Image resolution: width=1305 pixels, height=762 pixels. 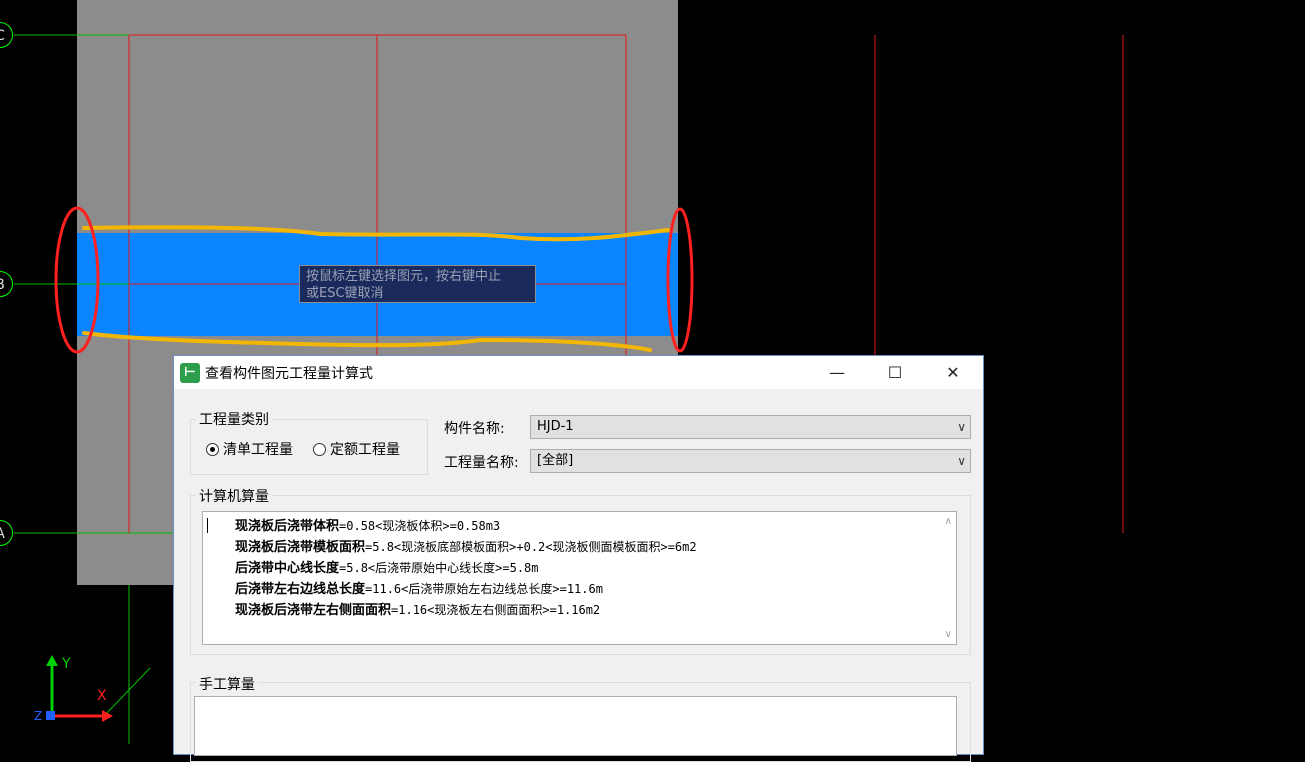 I want to click on tooltip-line-1: 按鼠标左键选择图元，按右键中止, so click(x=404, y=276).